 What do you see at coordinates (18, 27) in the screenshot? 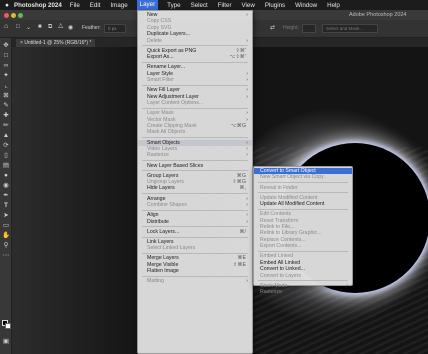
I see `marquee-tool-preset-icon: □` at bounding box center [18, 27].